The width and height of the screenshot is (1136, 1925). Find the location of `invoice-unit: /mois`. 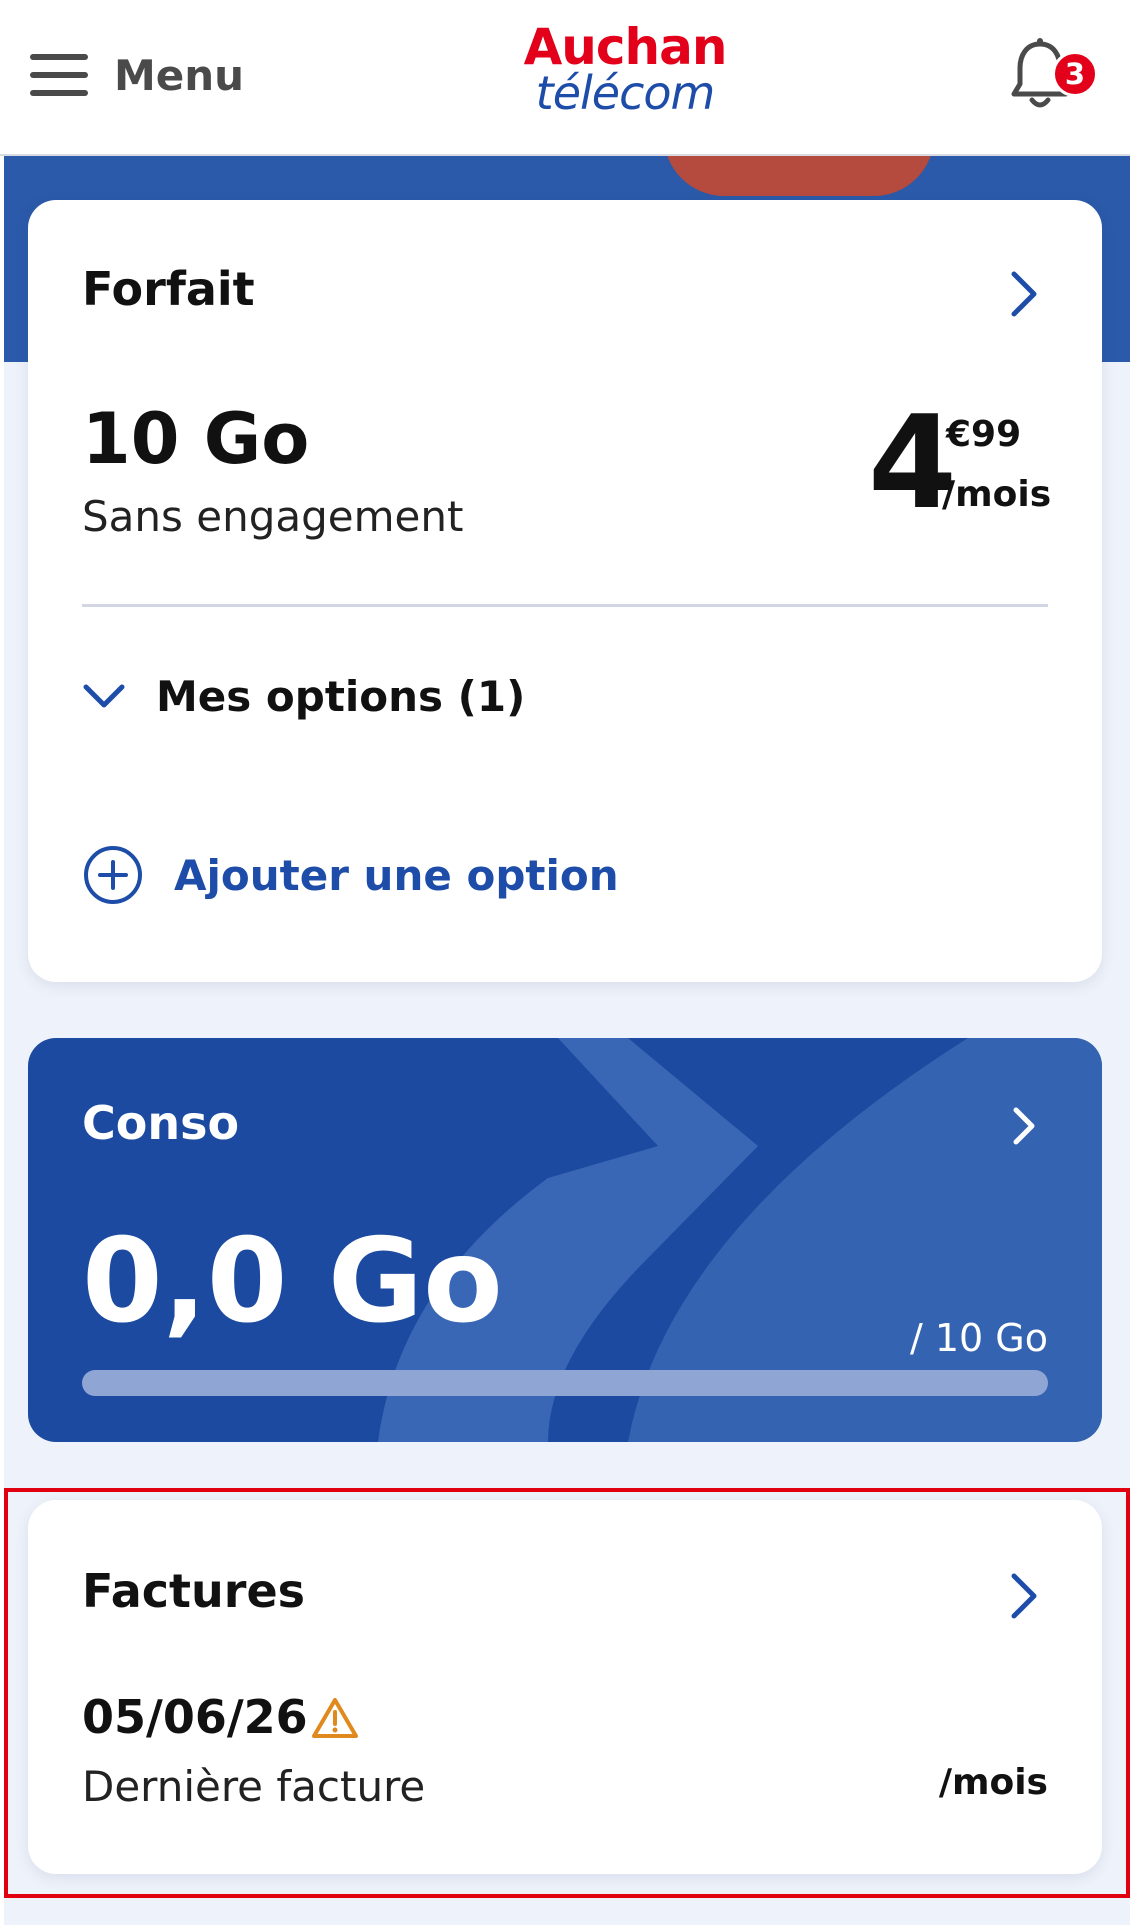

invoice-unit: /mois is located at coordinates (993, 1782).